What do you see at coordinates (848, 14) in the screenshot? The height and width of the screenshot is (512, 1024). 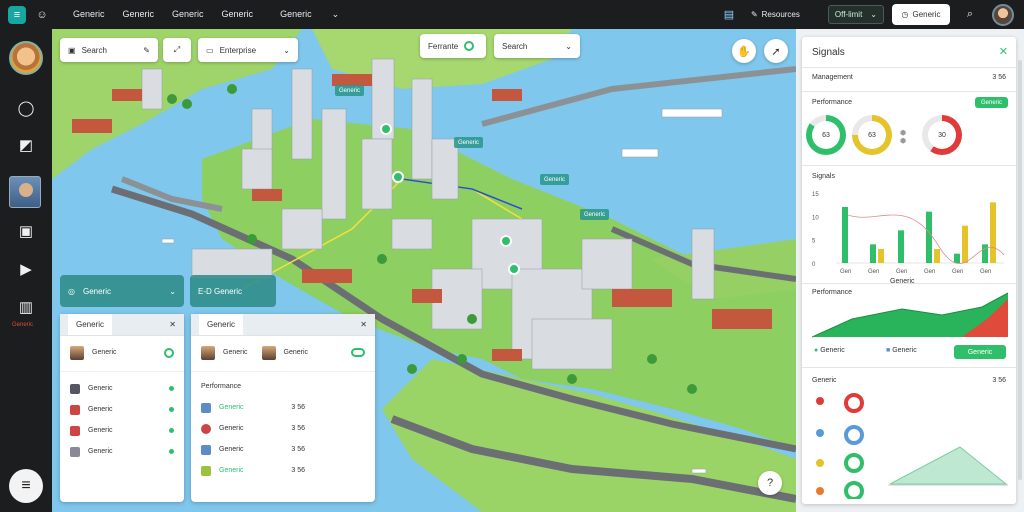 I see `status-select-value: Off-limit` at bounding box center [848, 14].